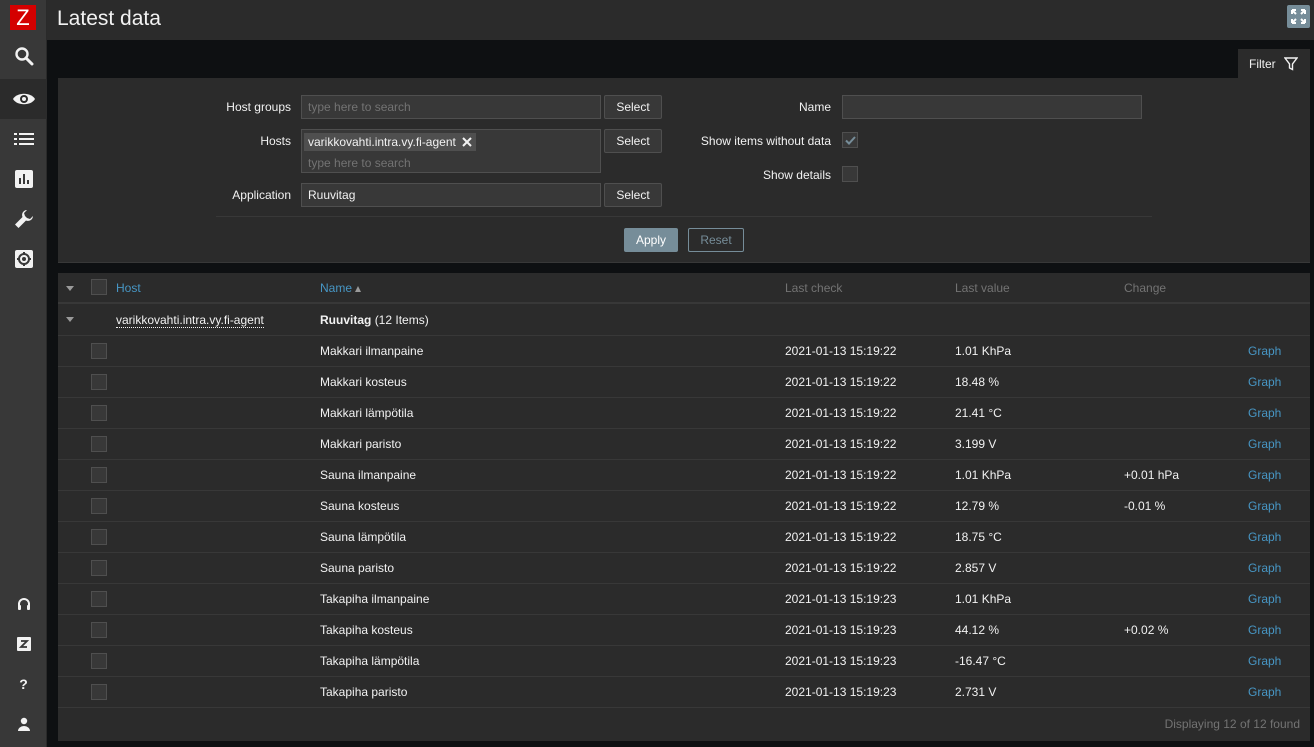 This screenshot has height=747, width=1314. What do you see at coordinates (451, 107) in the screenshot?
I see `host-groups-input: type here to search` at bounding box center [451, 107].